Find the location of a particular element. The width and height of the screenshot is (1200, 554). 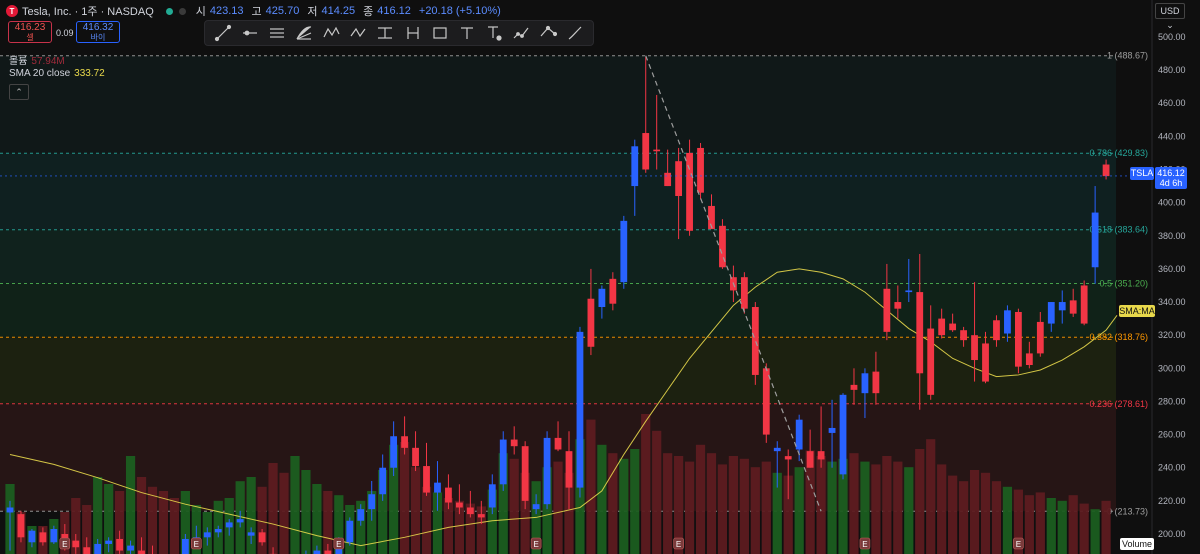

date-range-tool-button is located at coordinates (413, 33).